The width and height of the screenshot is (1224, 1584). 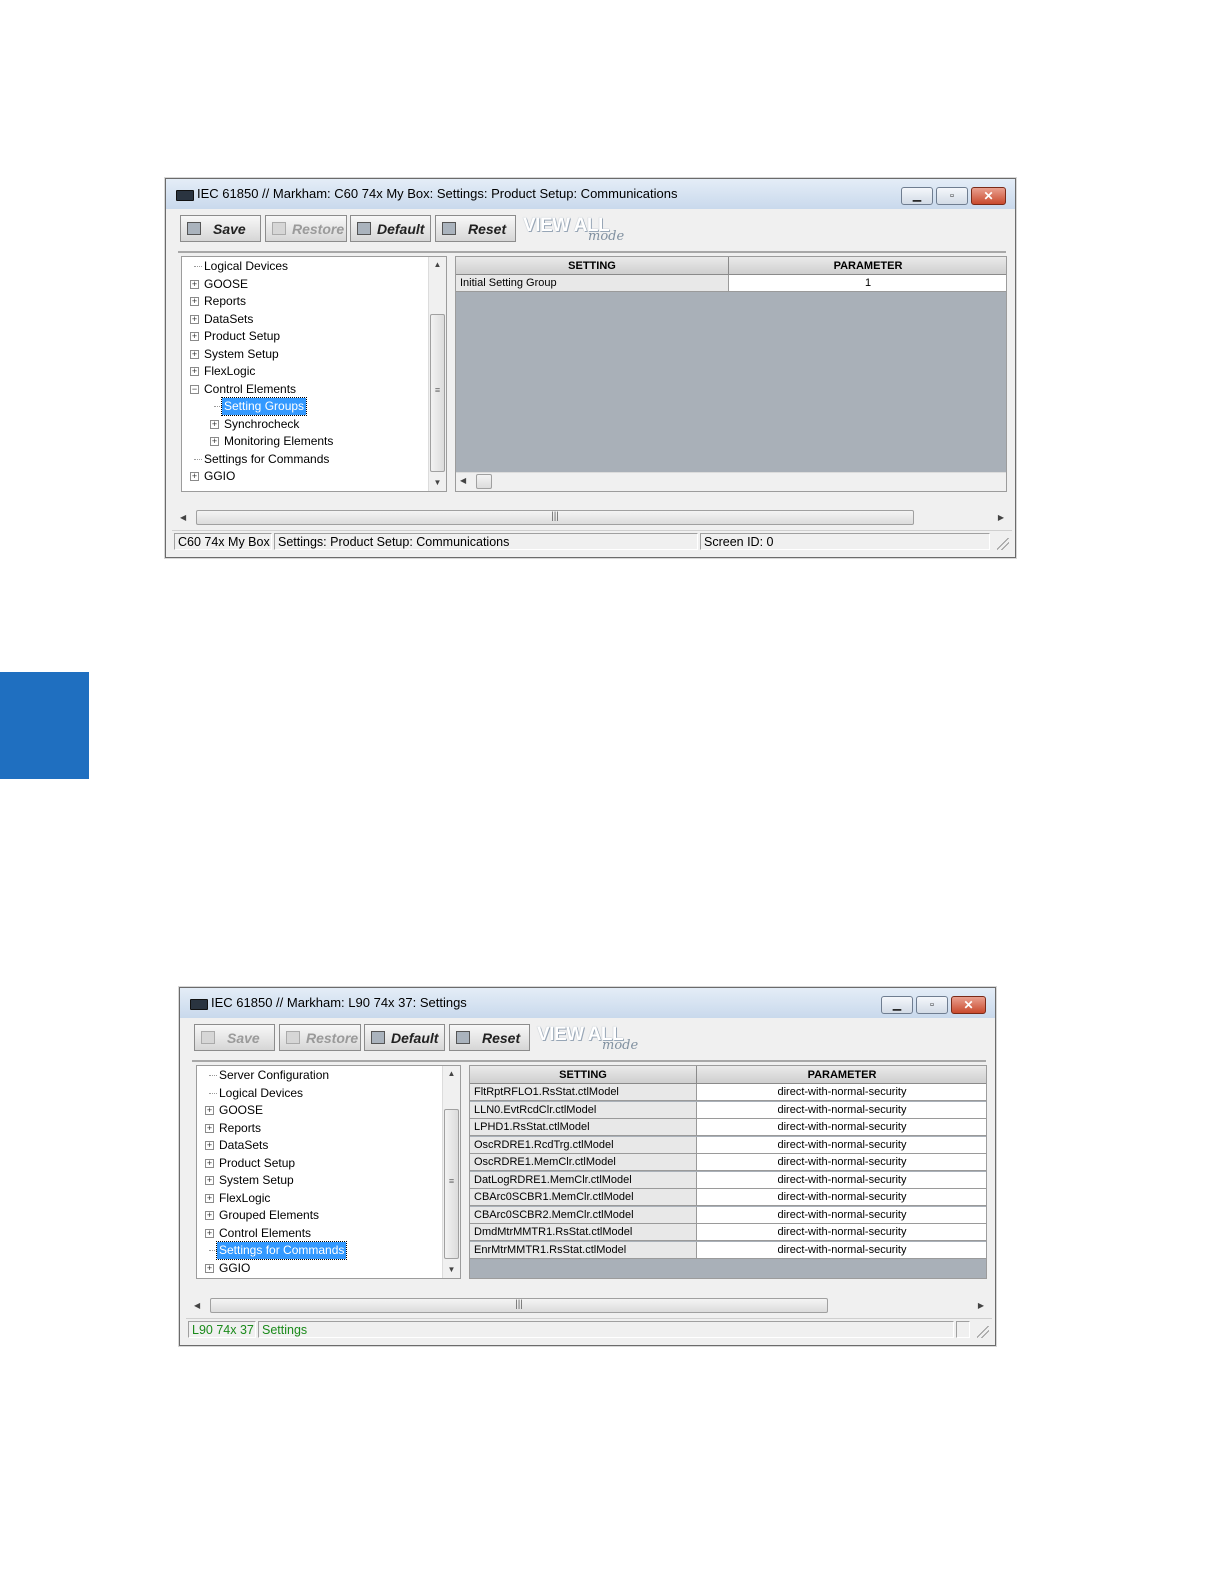 What do you see at coordinates (583, 1145) in the screenshot?
I see `setting-cell: OscRDRE1.RcdTrg.ctlModel` at bounding box center [583, 1145].